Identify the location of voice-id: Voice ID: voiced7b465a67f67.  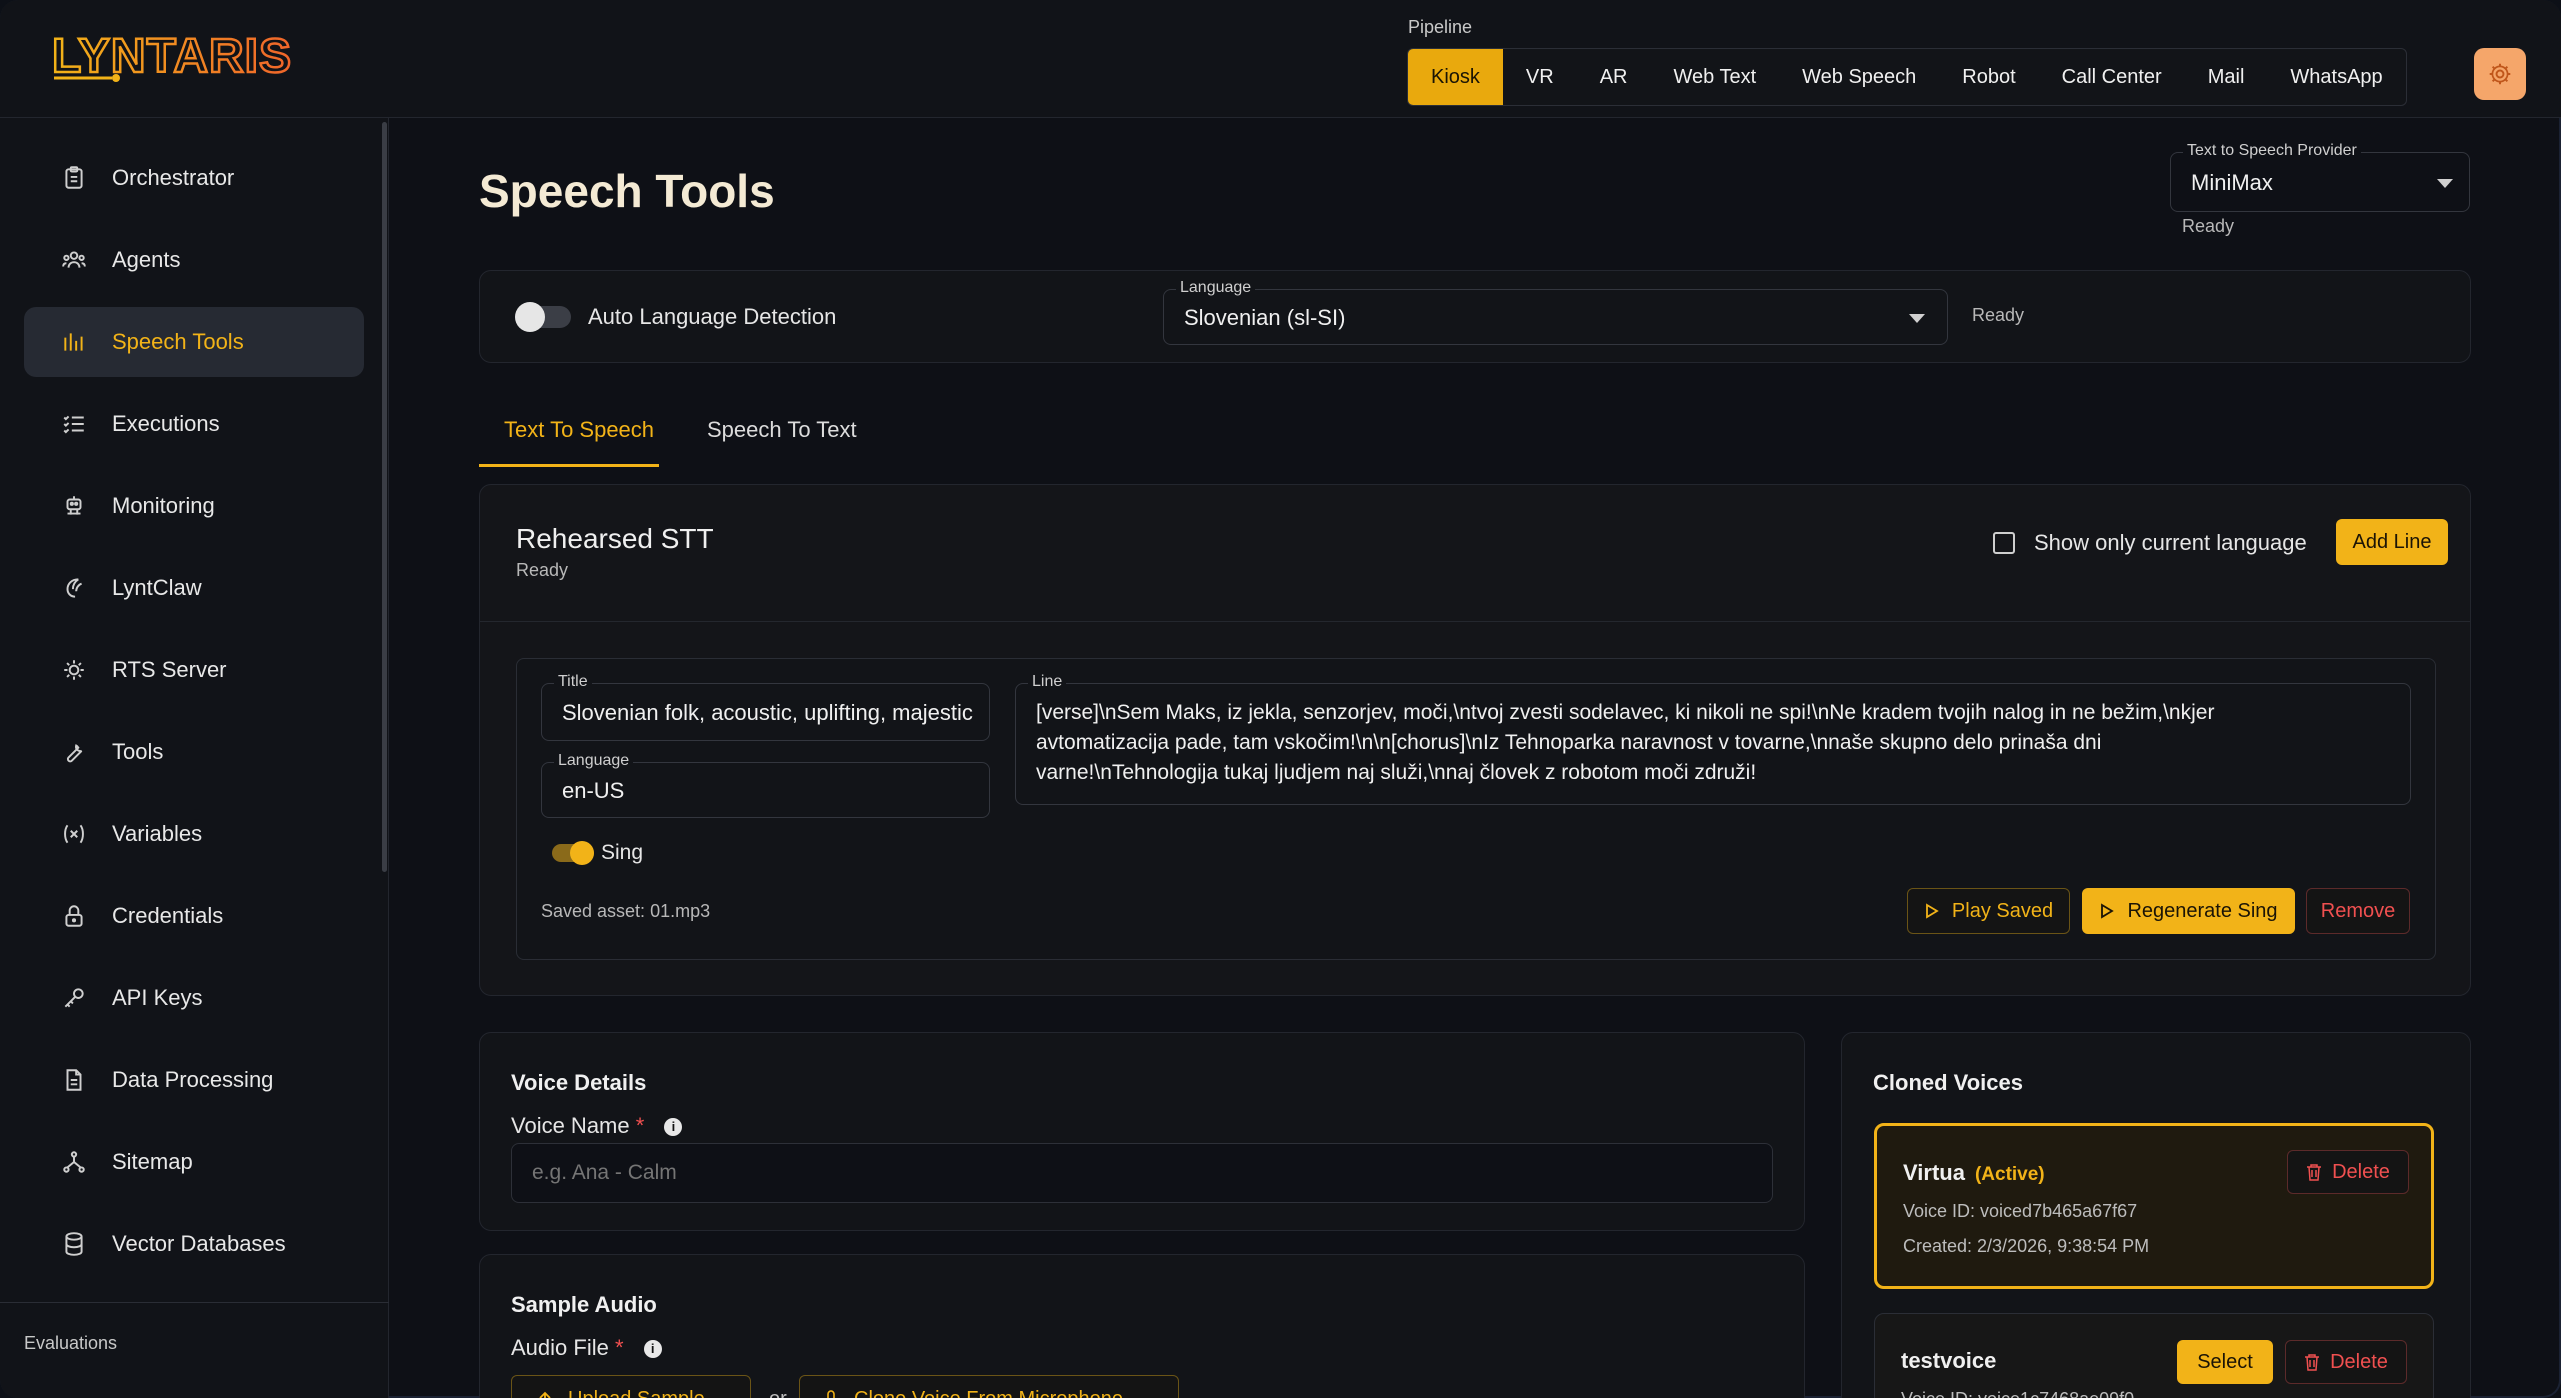
(2020, 1211).